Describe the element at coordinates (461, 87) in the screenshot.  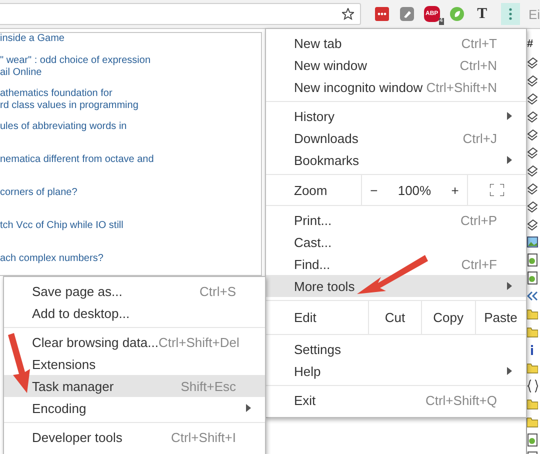
I see `shortcut-label: Ctrl+Shift+N` at that location.